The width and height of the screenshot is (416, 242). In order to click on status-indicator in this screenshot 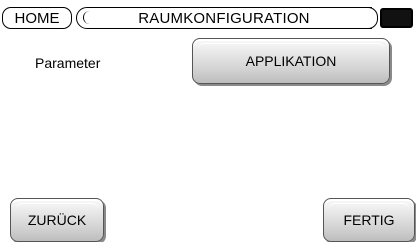, I will do `click(396, 18)`.